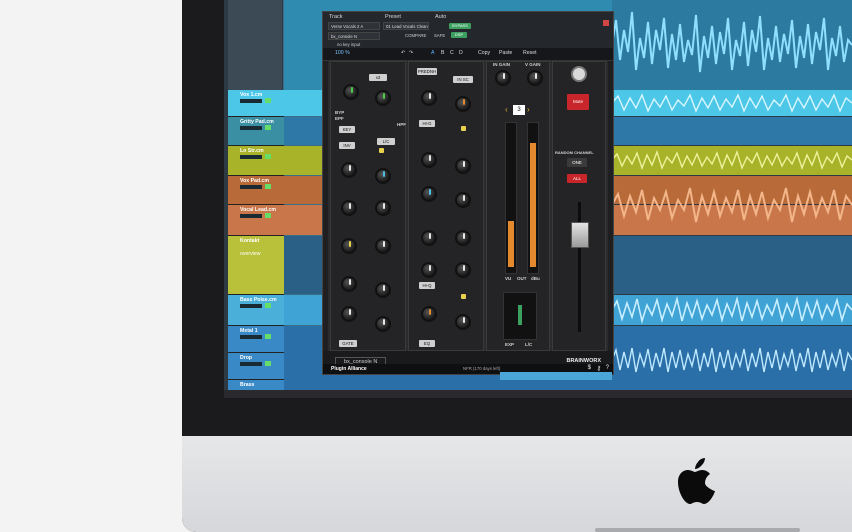 This screenshot has height=532, width=852. Describe the element at coordinates (347, 145) in the screenshot. I see `inv-button: INV` at that location.